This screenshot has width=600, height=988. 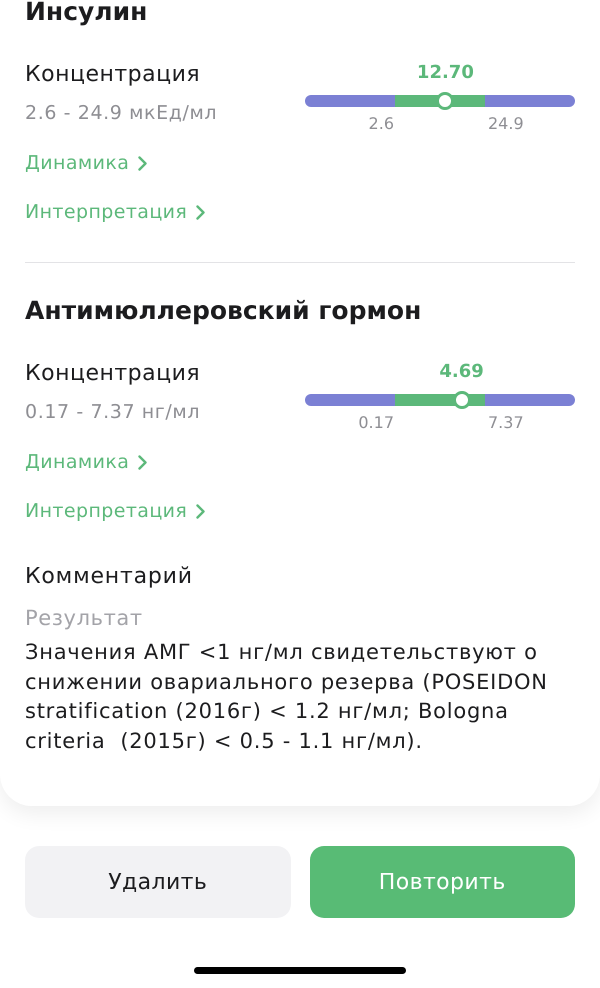 What do you see at coordinates (287, 696) in the screenshot?
I see `comment-text: Значения АМГ <1 нг/мл свидетельствуют о снижении овариального резерва (POSEIDON stratification (2016г) < 1.2 нг/мл; Bologna criteria (2015г) < 0.5 - 1.1 нг/мл).` at bounding box center [287, 696].